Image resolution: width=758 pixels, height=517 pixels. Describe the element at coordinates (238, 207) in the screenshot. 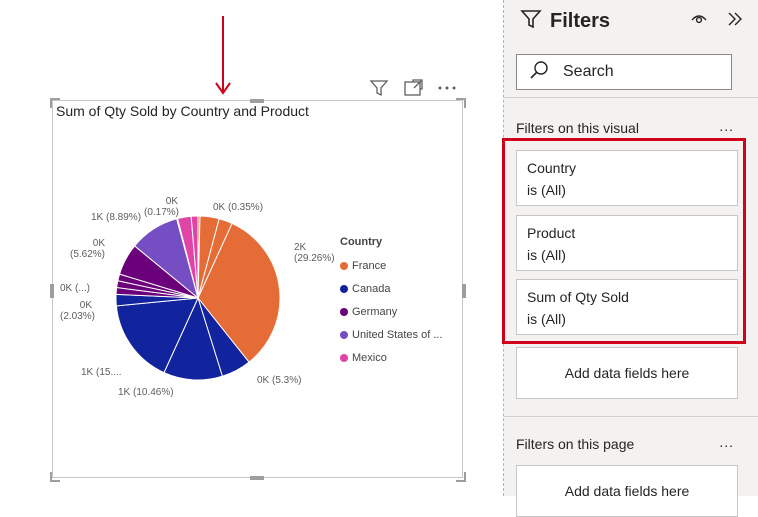

I see `data-label: 0K (0.35%)` at that location.